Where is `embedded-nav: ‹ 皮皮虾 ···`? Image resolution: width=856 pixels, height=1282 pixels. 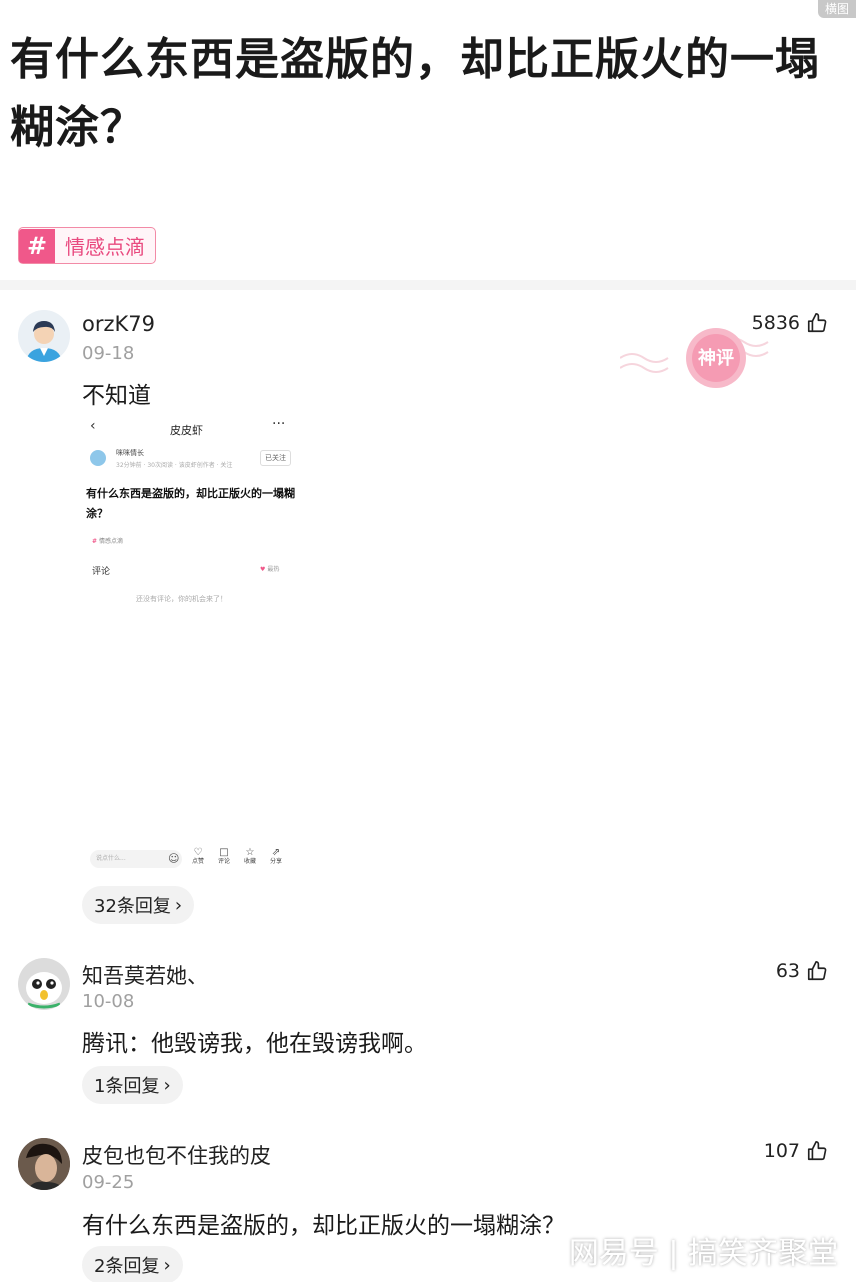
embedded-nav: ‹ 皮皮虾 ··· is located at coordinates (187, 426).